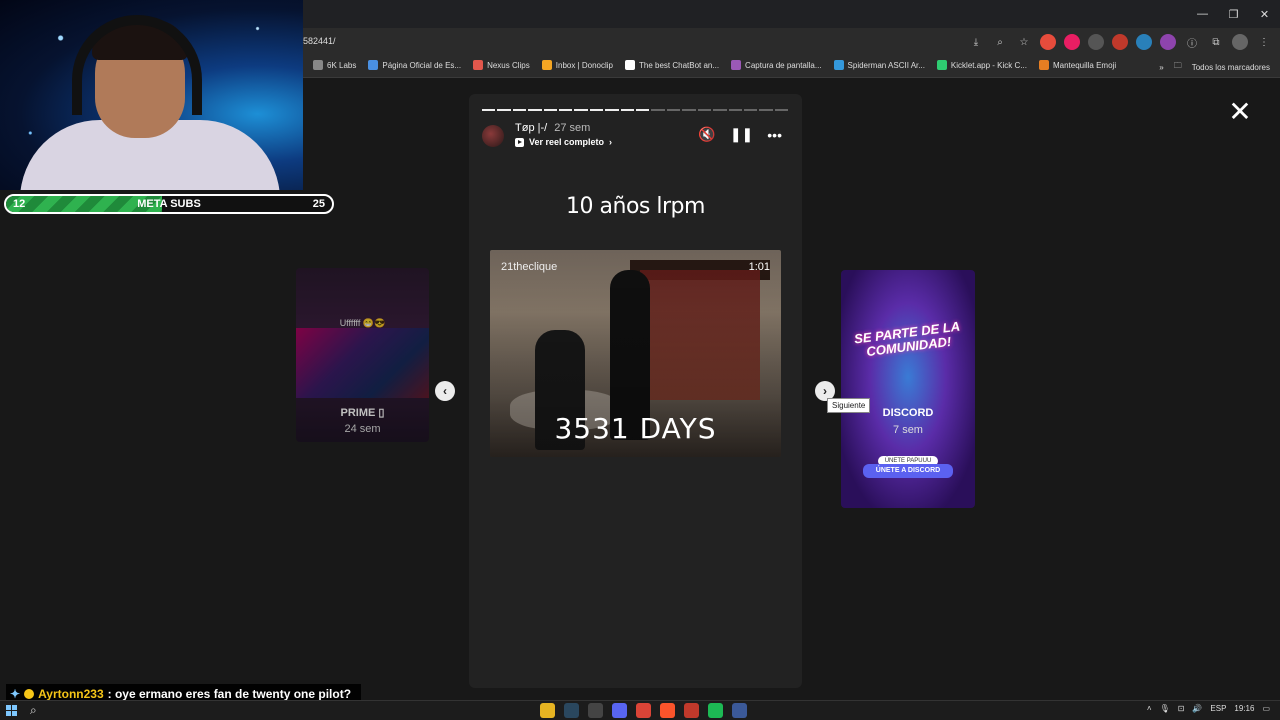  I want to click on install-icon: ⤓, so click(976, 42).